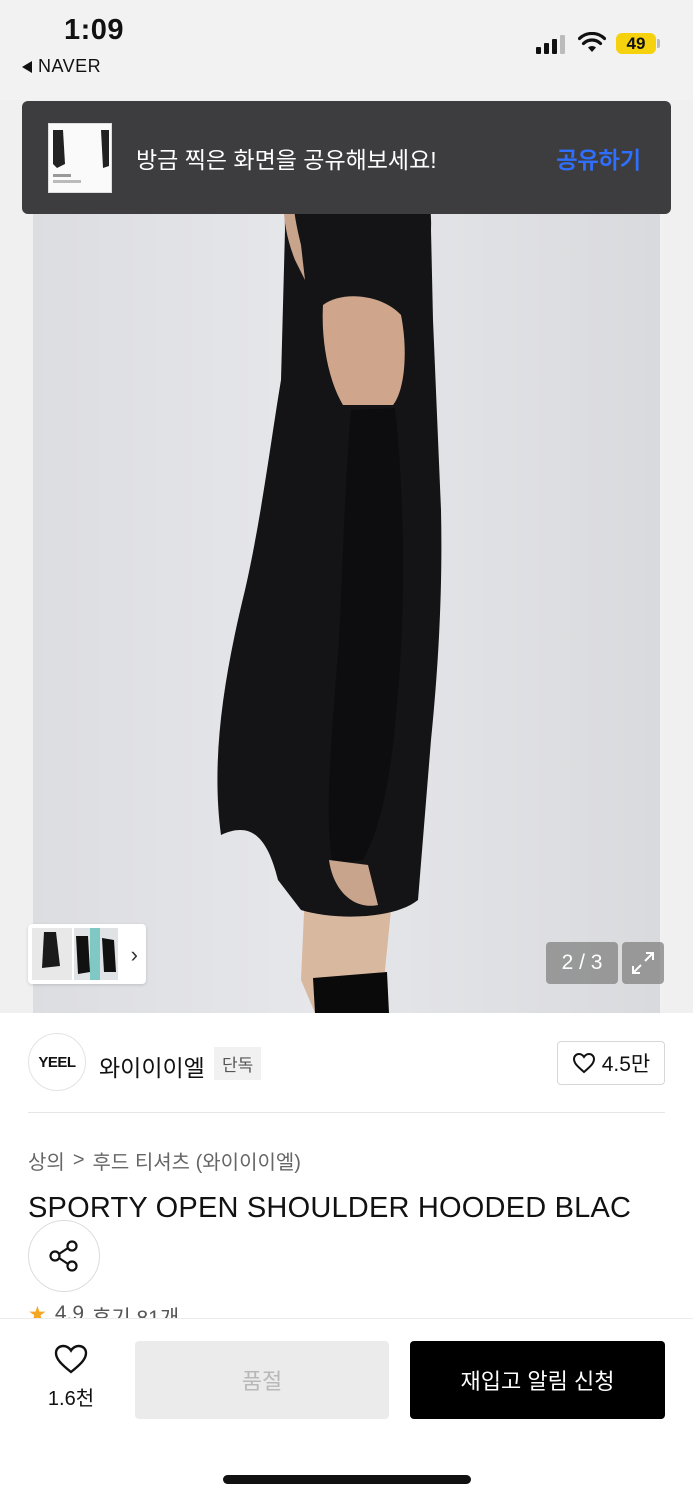 The height and width of the screenshot is (1501, 693). What do you see at coordinates (658, 43) in the screenshot?
I see `battery-tip` at bounding box center [658, 43].